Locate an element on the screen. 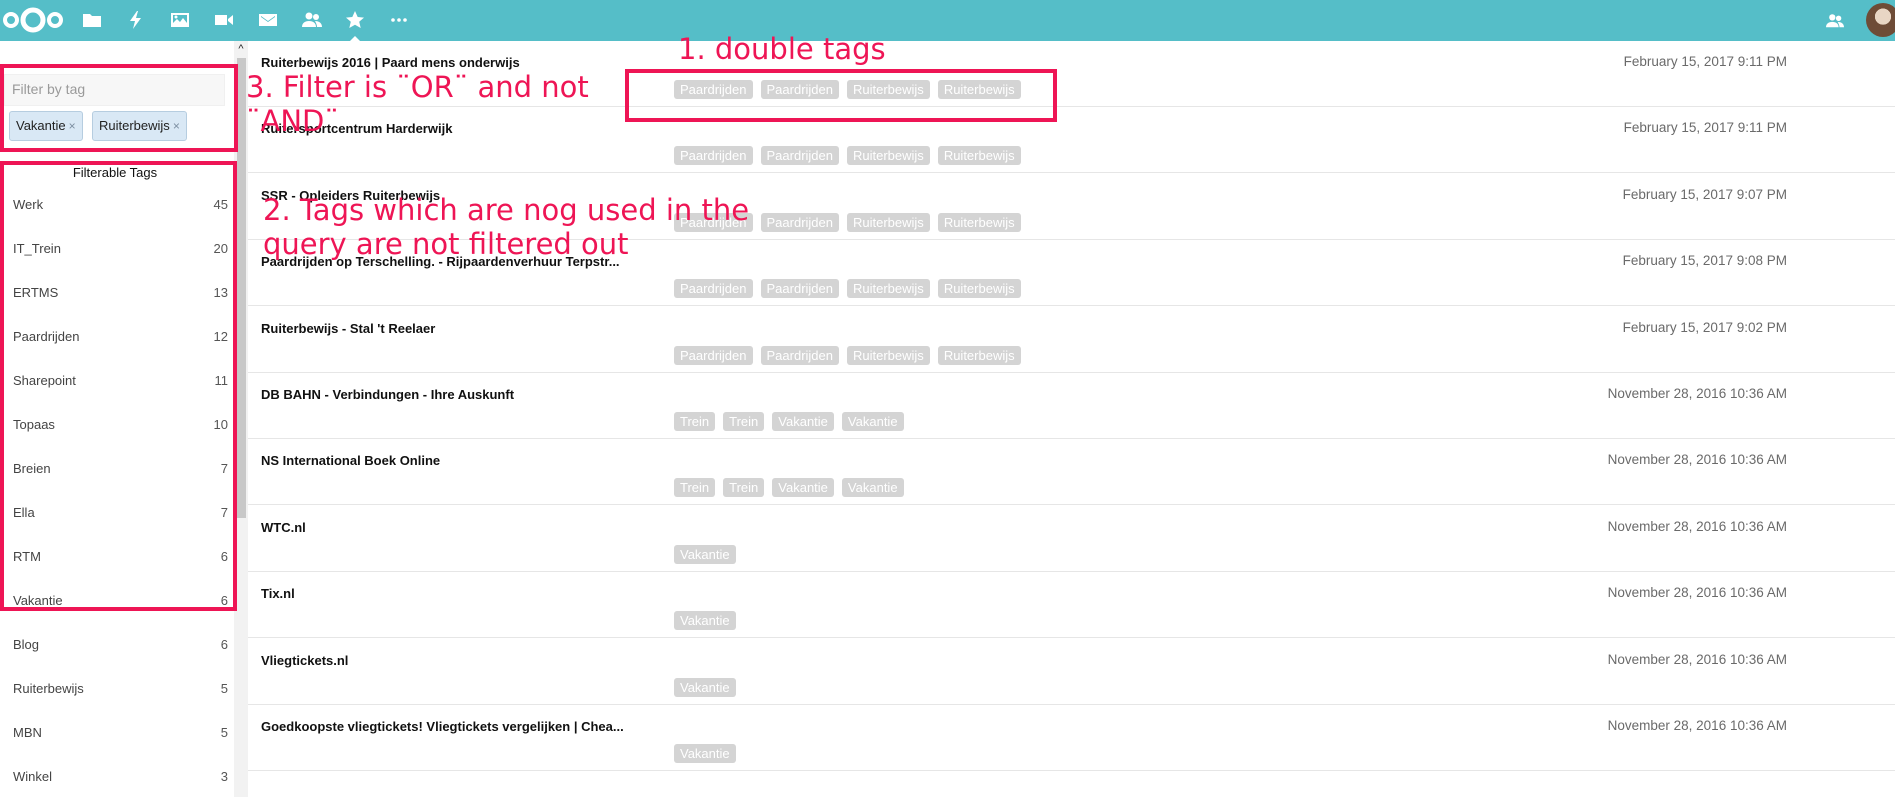 The image size is (1895, 797). annotation-not-filtered-line1: 2. Tags which are nog used in the is located at coordinates (506, 210).